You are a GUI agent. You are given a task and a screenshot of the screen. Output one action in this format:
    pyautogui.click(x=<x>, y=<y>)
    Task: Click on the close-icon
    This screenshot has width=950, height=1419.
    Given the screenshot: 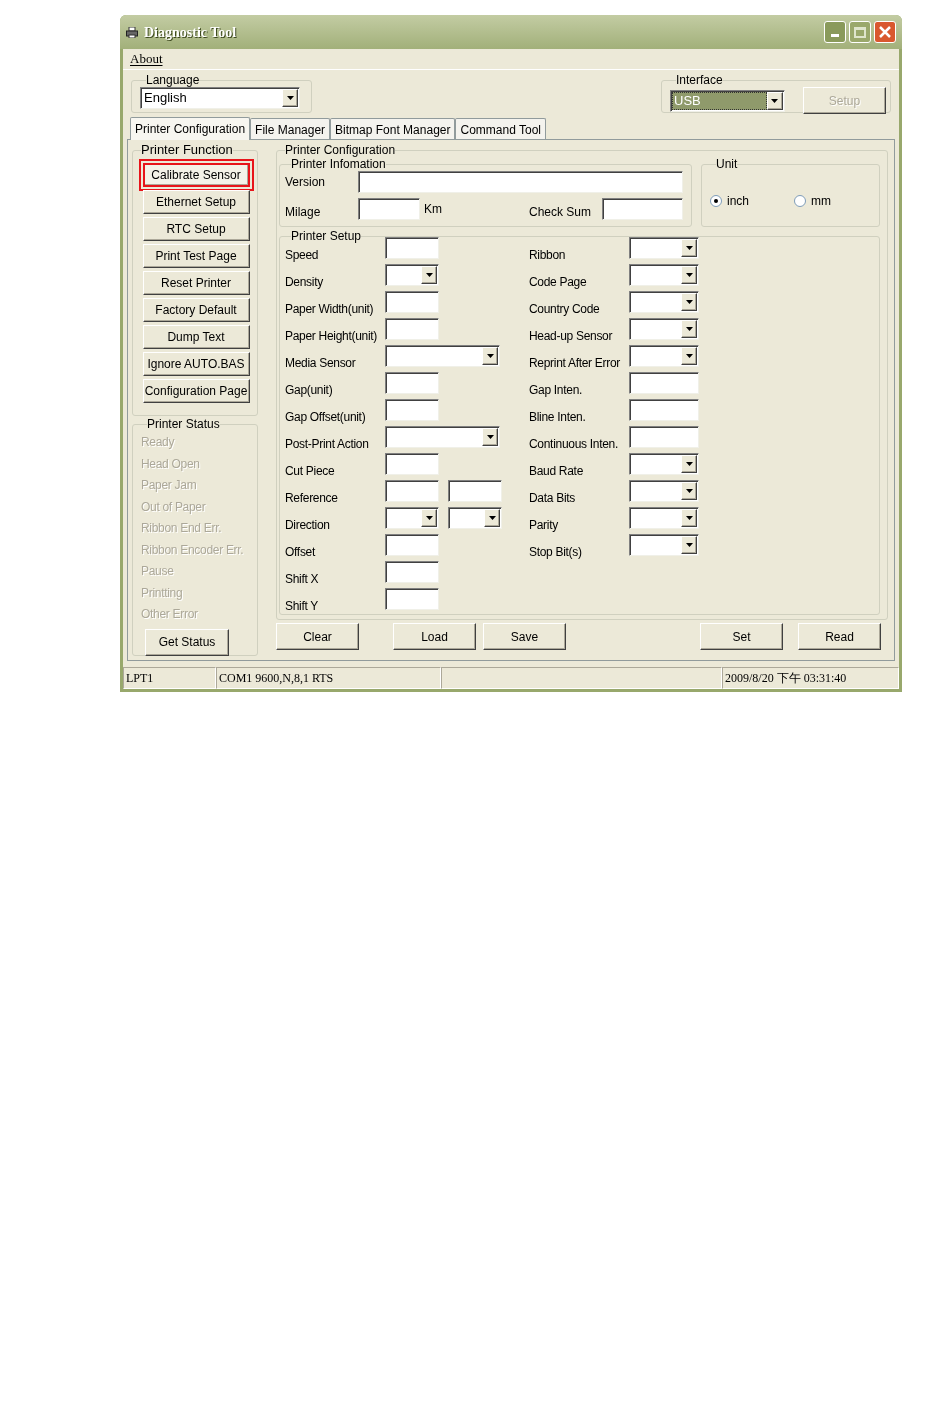 What is the action you would take?
    pyautogui.click(x=885, y=32)
    